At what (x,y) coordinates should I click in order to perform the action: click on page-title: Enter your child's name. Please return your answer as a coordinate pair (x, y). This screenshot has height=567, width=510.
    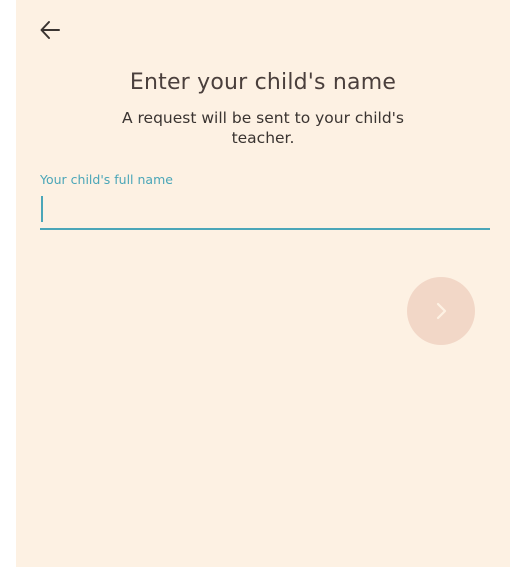
    Looking at the image, I should click on (263, 82).